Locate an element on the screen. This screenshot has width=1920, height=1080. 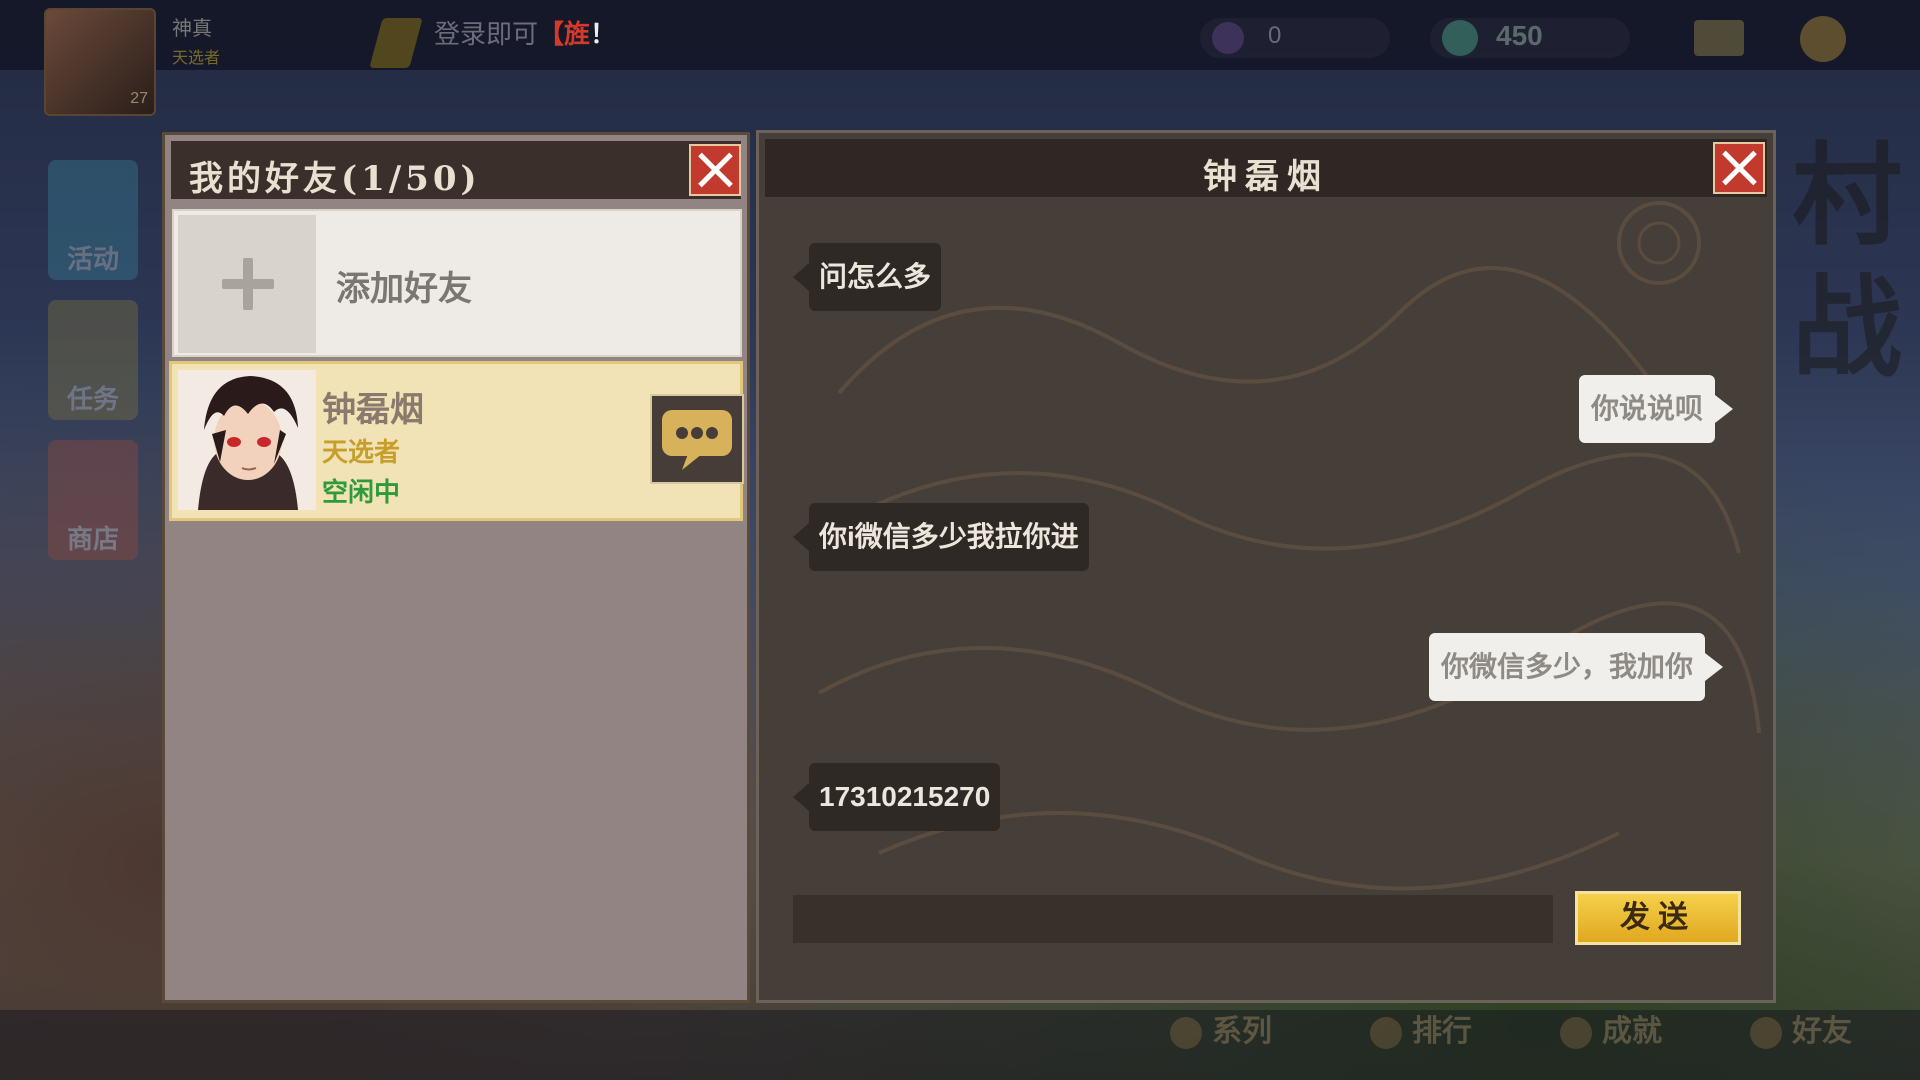
chat-message-sent: 你说说呗 is located at coordinates (1656, 409).